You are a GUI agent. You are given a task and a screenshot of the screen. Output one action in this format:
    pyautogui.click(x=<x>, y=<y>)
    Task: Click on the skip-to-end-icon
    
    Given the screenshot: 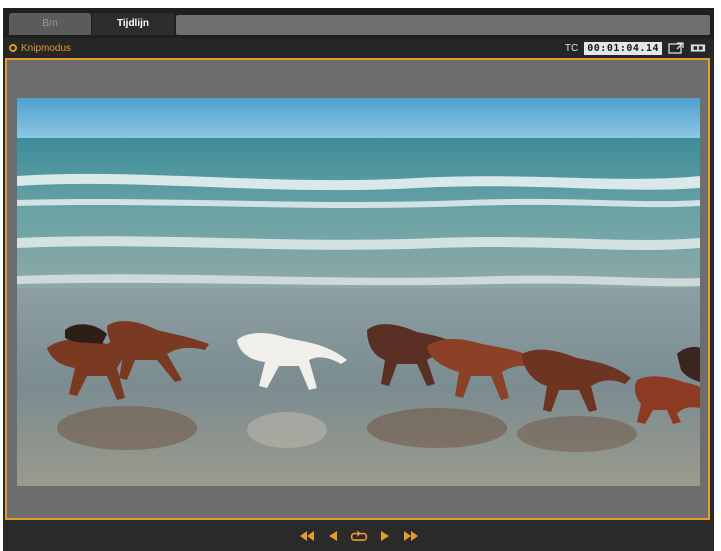 What is the action you would take?
    pyautogui.click(x=411, y=536)
    